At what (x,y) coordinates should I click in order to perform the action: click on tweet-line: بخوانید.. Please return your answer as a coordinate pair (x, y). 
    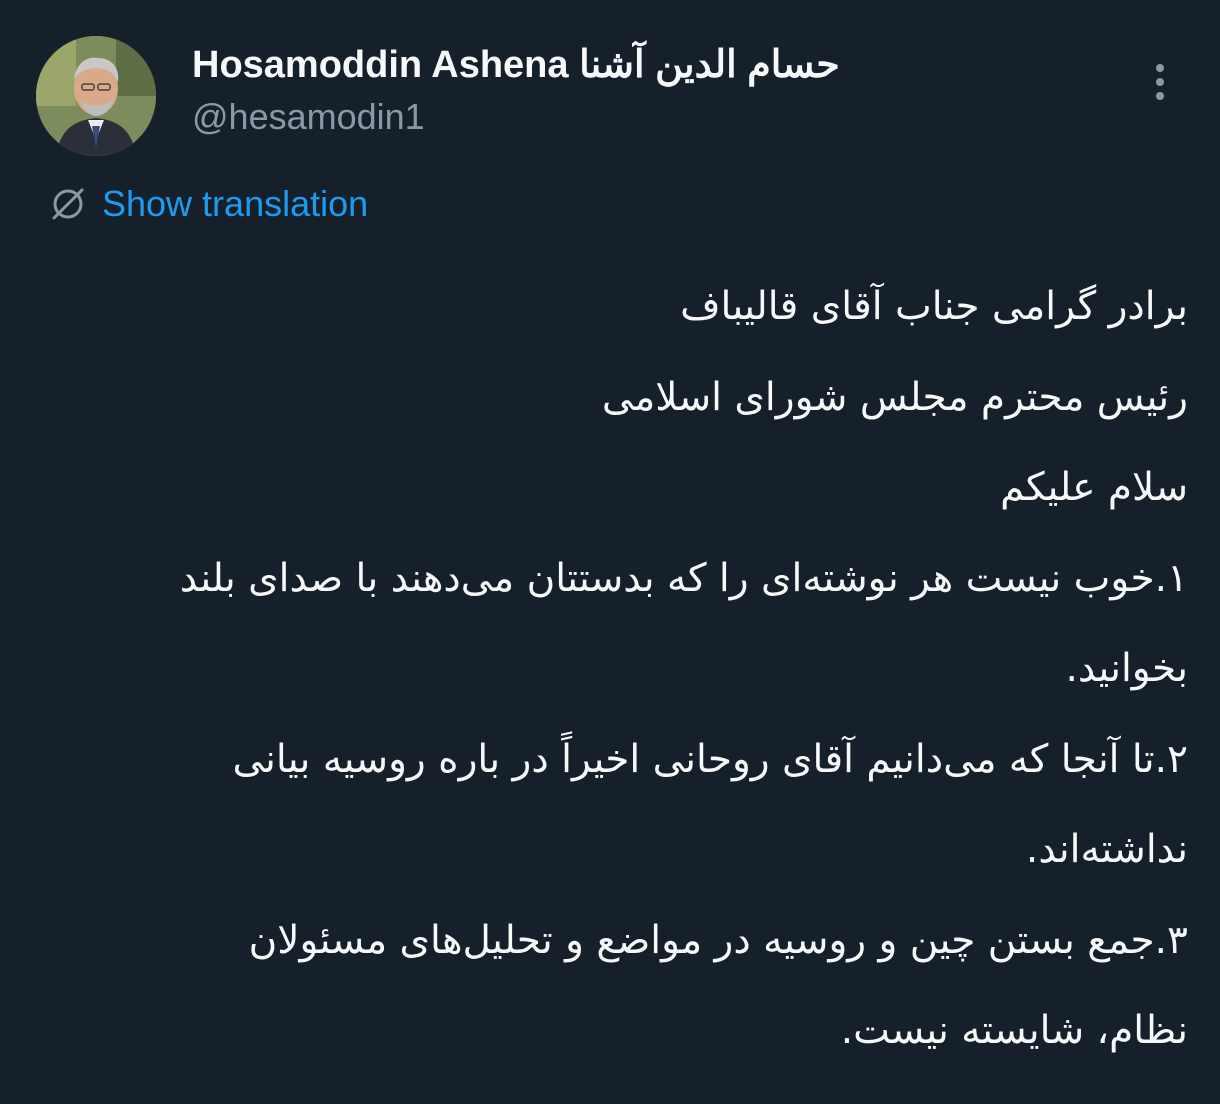
    Looking at the image, I should click on (1126, 668).